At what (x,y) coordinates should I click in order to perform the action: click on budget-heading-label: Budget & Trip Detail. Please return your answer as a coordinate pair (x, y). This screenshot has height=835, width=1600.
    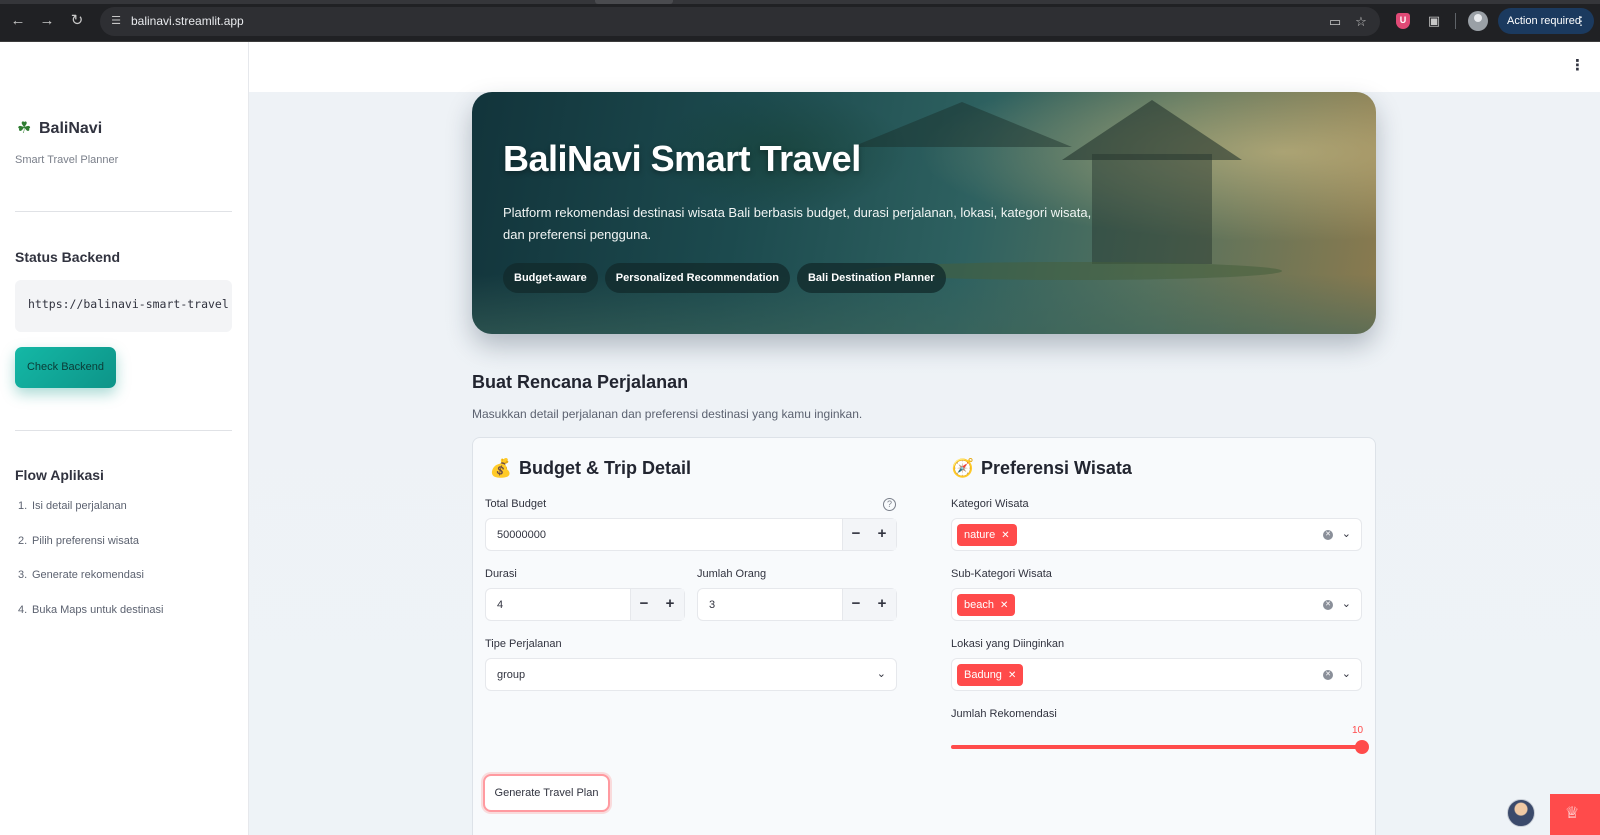
    Looking at the image, I should click on (605, 468).